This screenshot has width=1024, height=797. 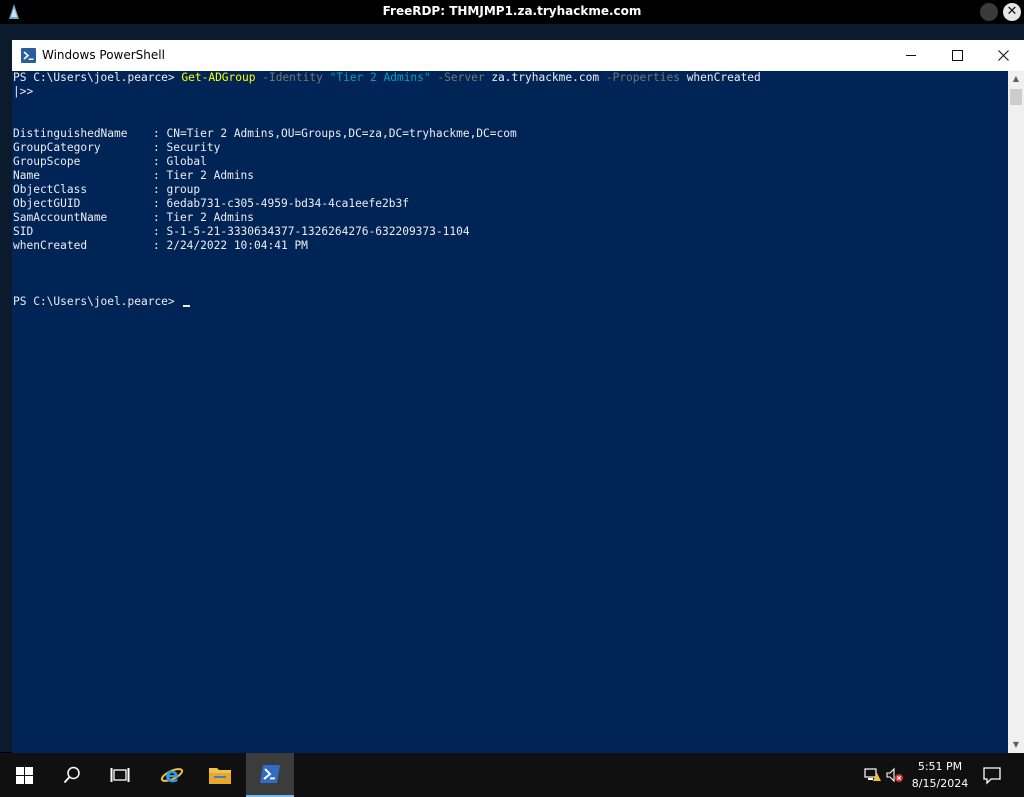 What do you see at coordinates (895, 775) in the screenshot?
I see `volume-muted-icon` at bounding box center [895, 775].